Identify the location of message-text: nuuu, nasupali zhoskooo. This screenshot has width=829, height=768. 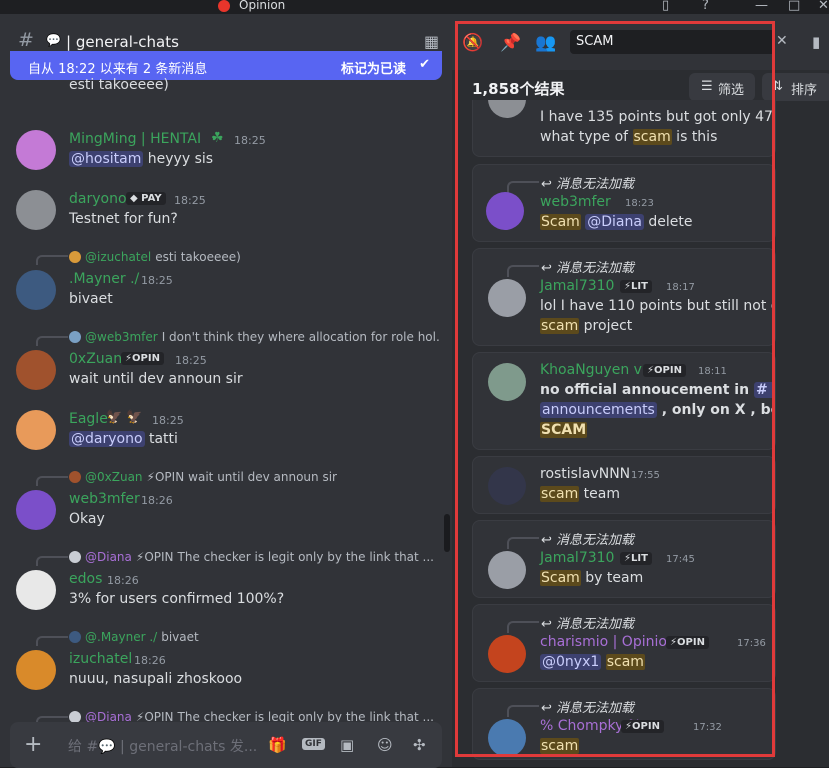
(156, 679).